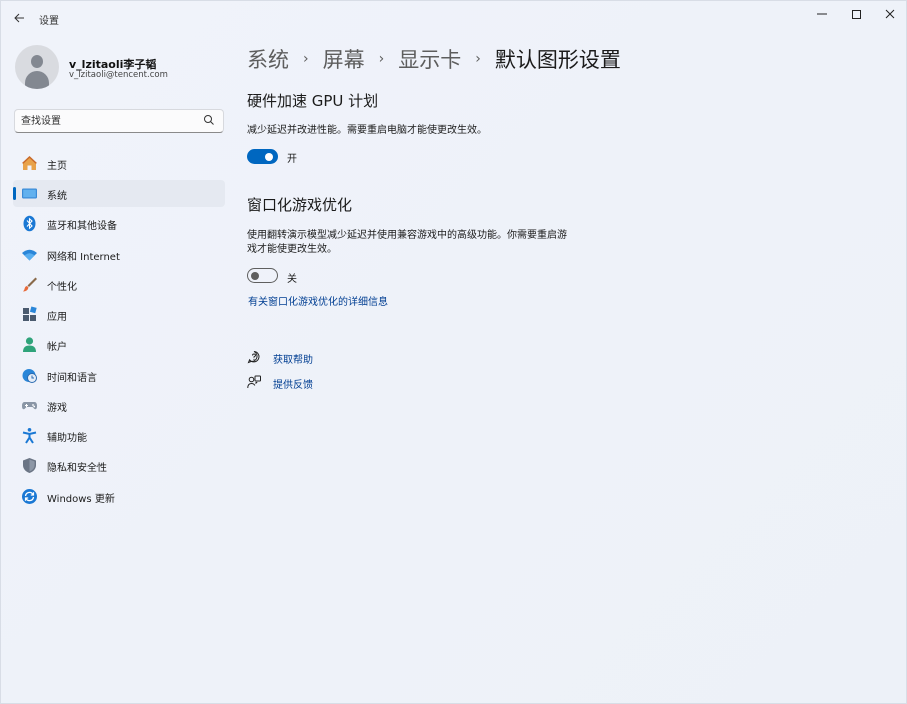 This screenshot has height=704, width=907. What do you see at coordinates (29, 436) in the screenshot?
I see `accessibility-icon` at bounding box center [29, 436].